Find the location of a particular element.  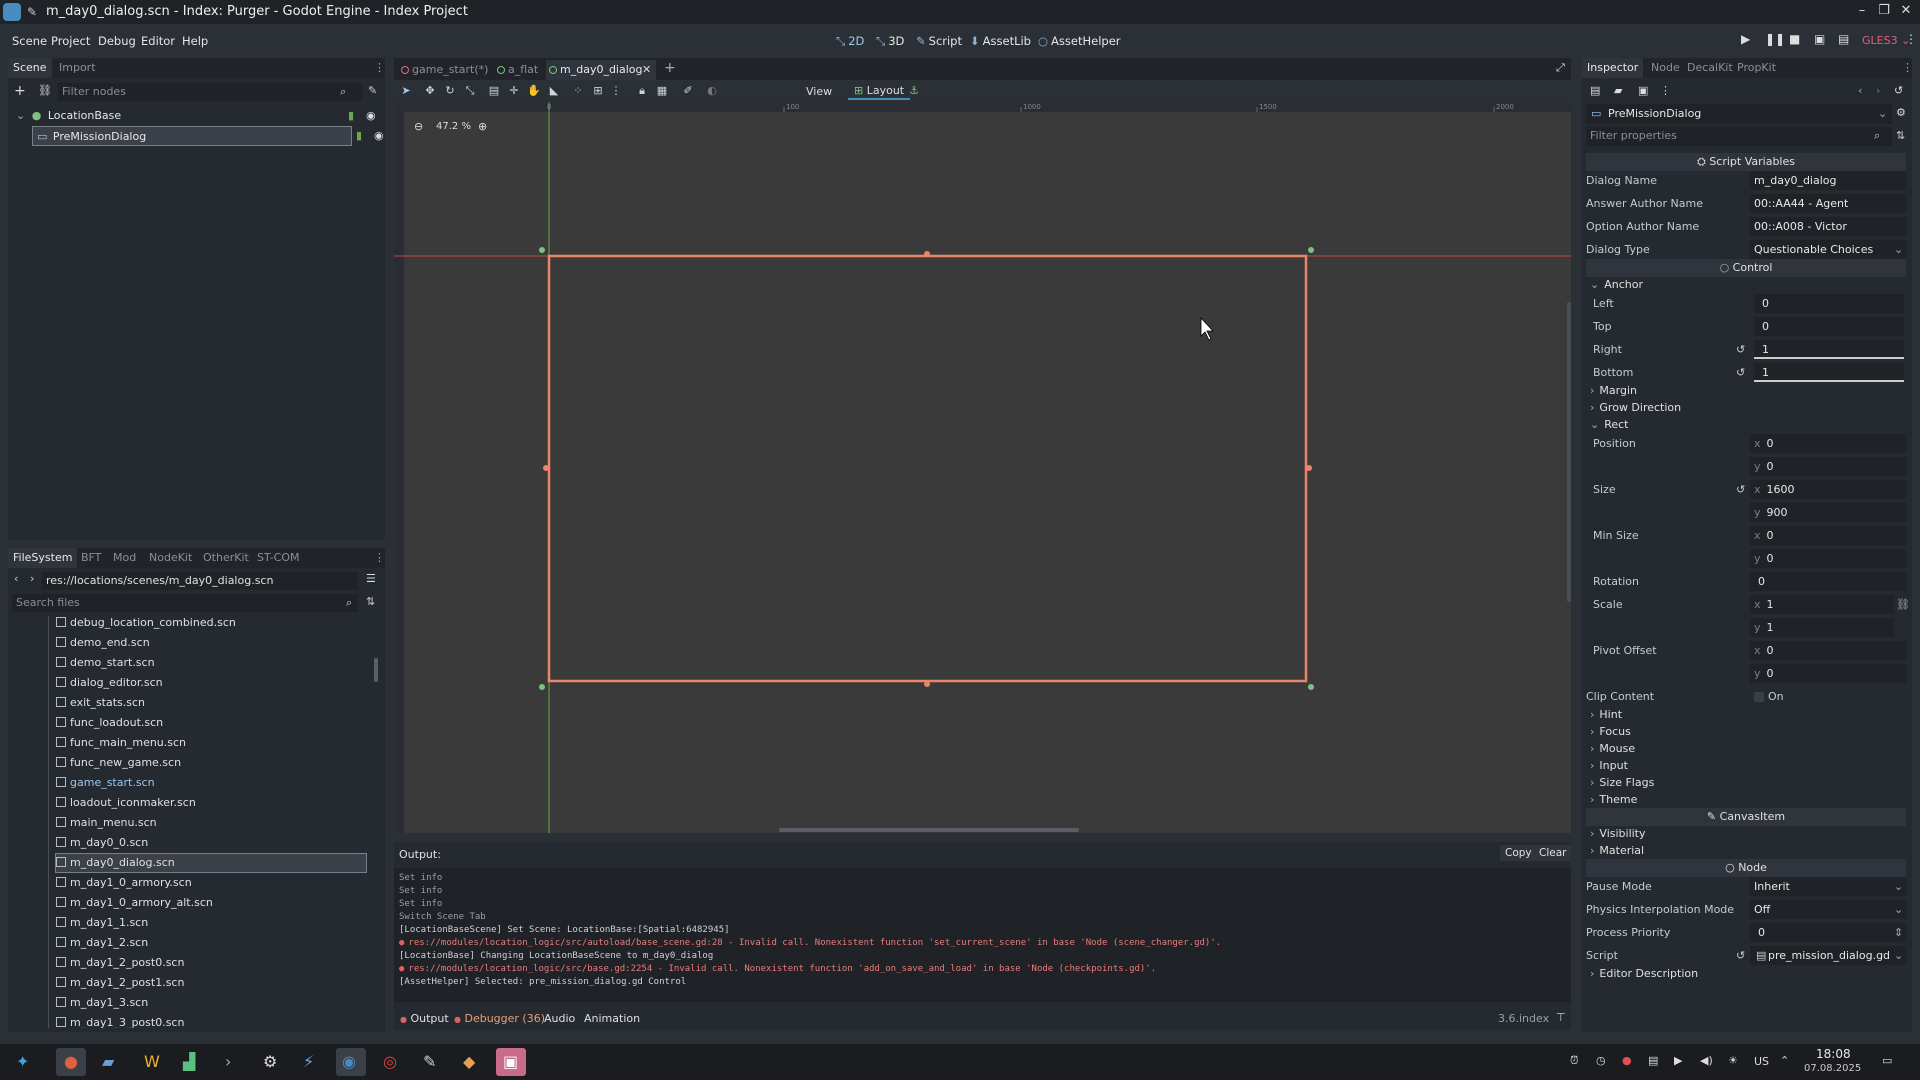

open-resource-icon: ▰ is located at coordinates (1618, 90).